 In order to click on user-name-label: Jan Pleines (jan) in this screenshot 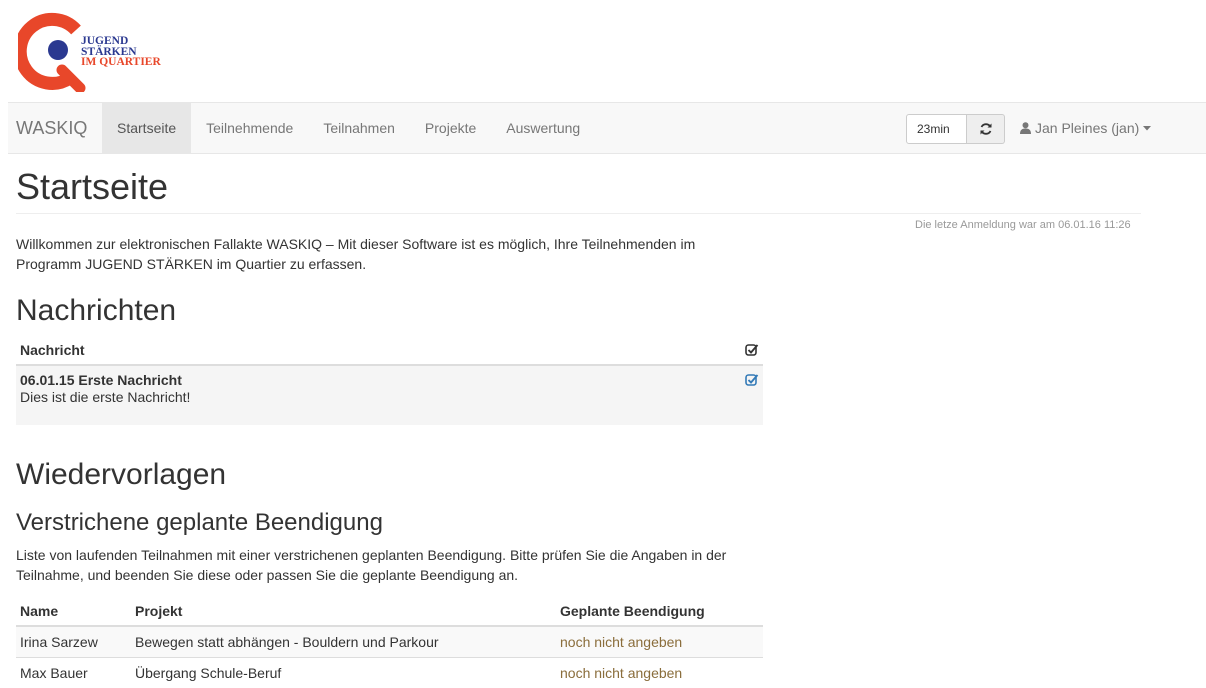, I will do `click(1087, 128)`.